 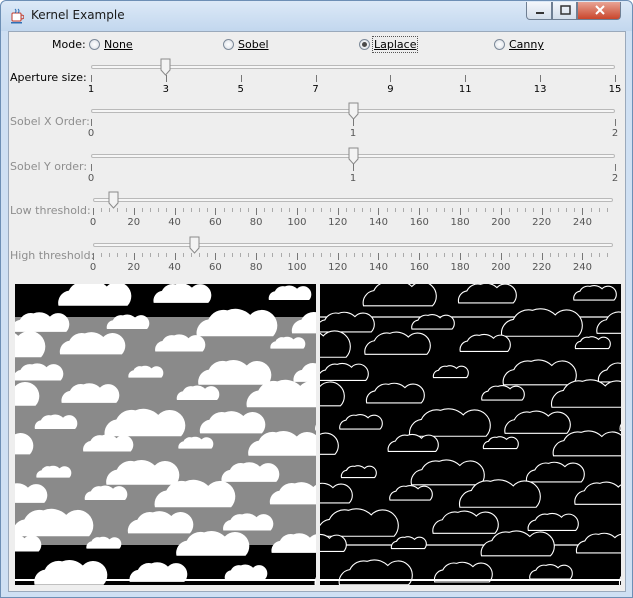 What do you see at coordinates (91, 178) in the screenshot?
I see `sobel_y-tick-label: 0` at bounding box center [91, 178].